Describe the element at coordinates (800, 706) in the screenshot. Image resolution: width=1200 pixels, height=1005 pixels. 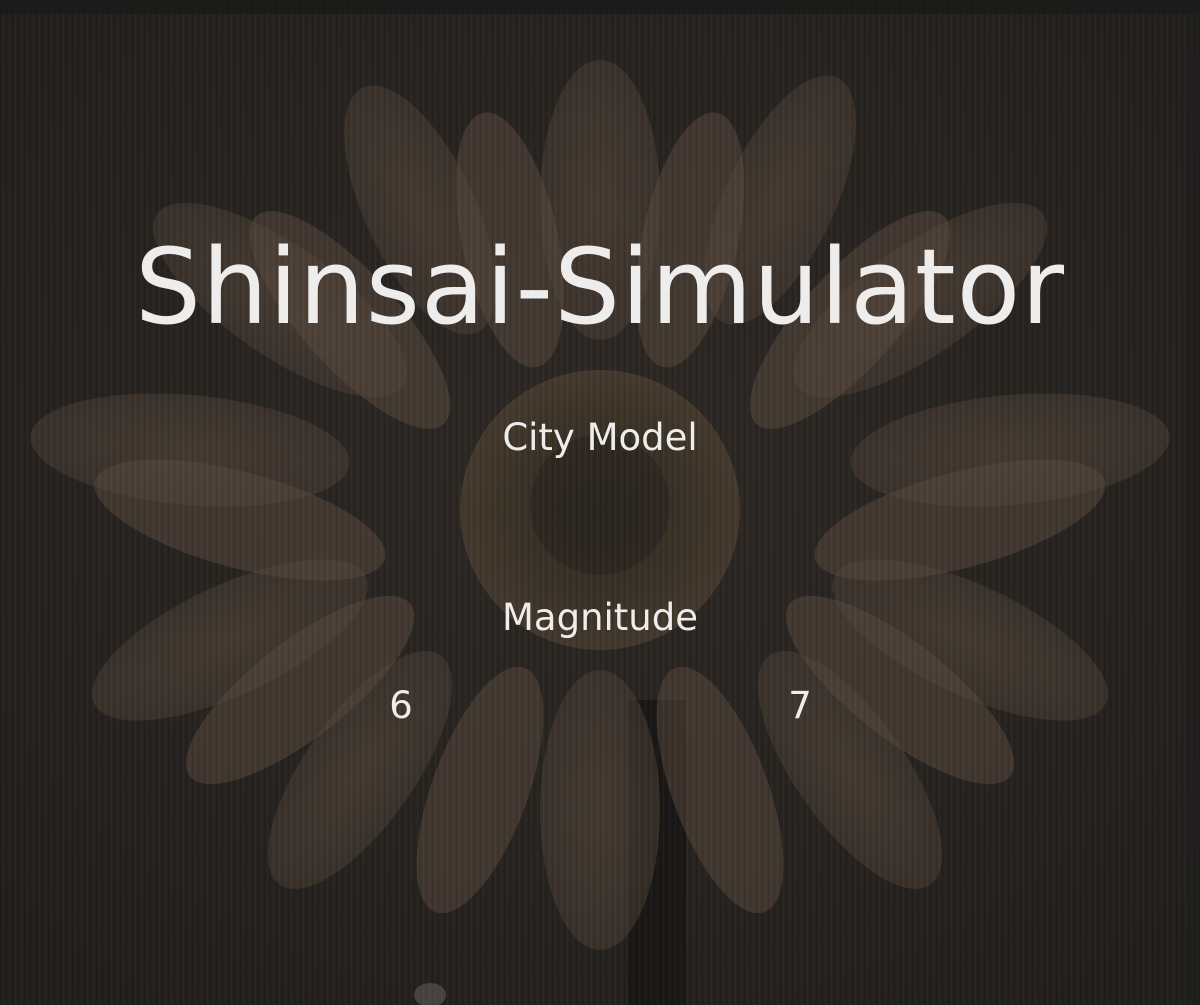
I see `magnitude-option-7: 7` at that location.